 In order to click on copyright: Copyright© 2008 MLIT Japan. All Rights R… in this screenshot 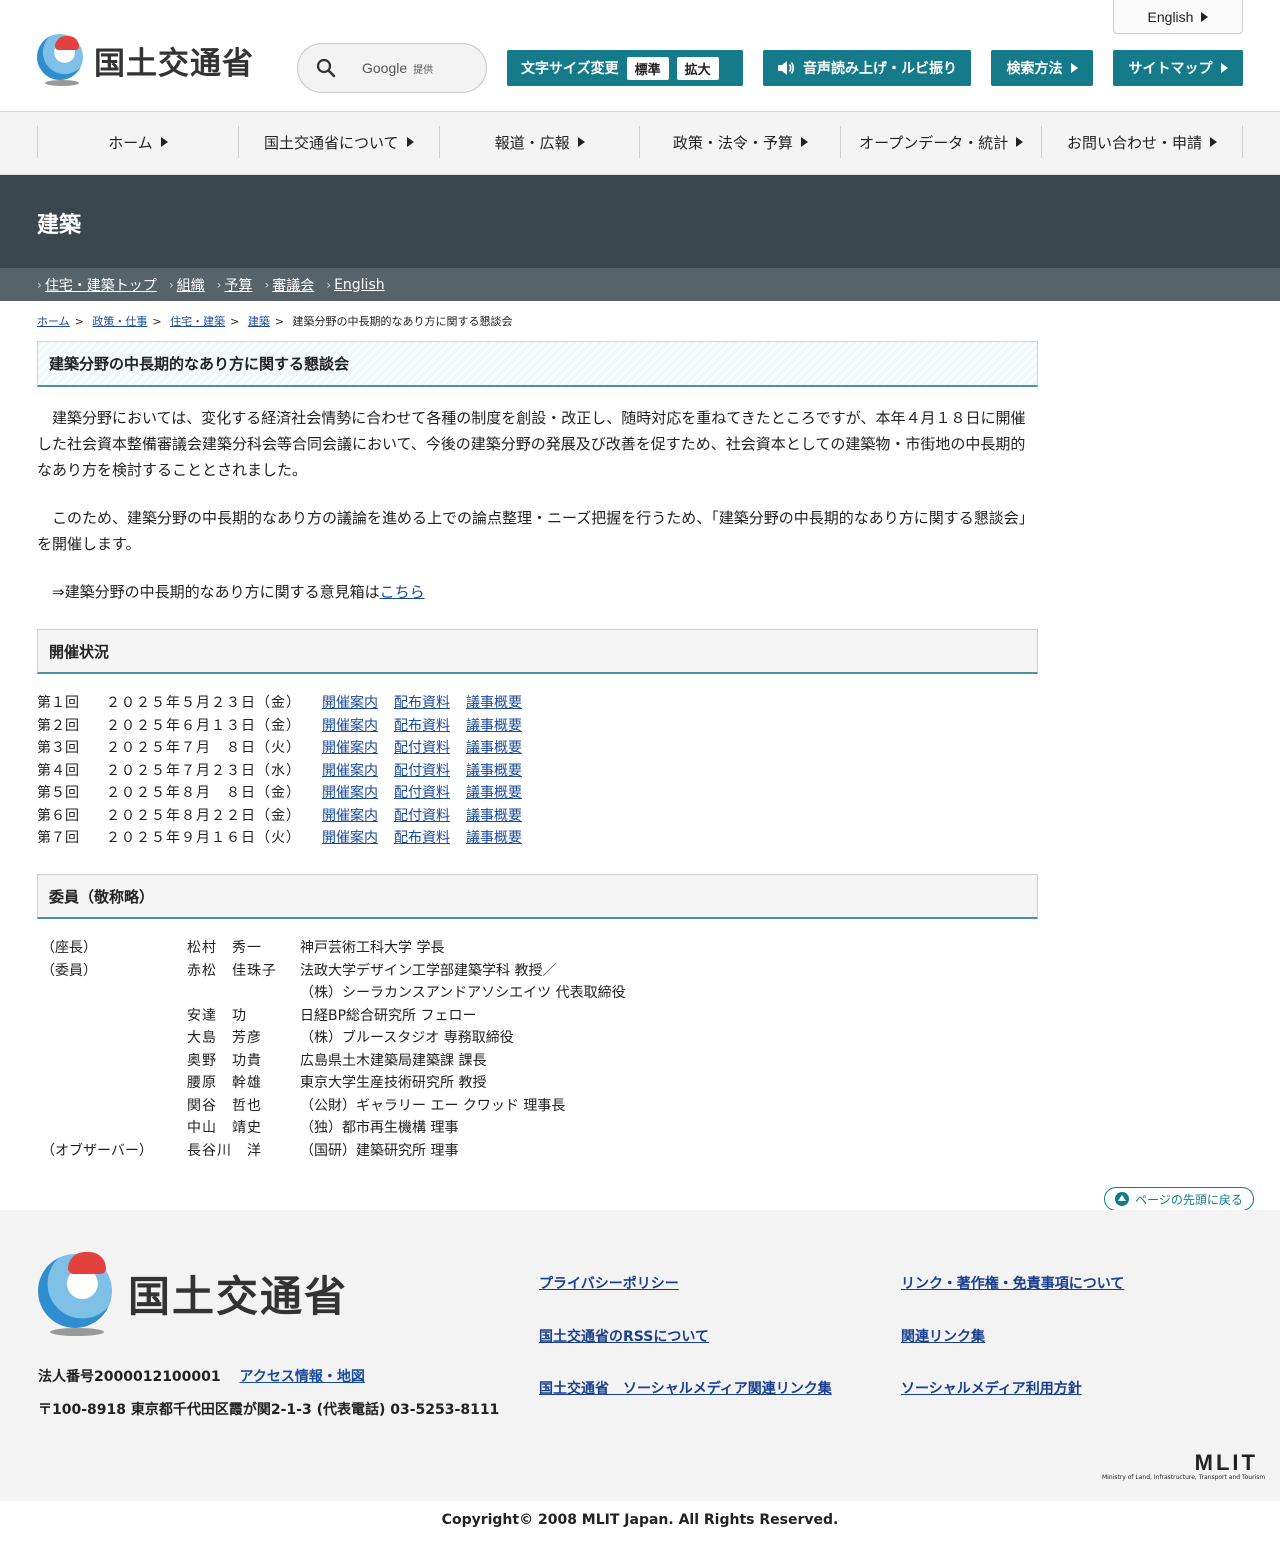, I will do `click(640, 1520)`.